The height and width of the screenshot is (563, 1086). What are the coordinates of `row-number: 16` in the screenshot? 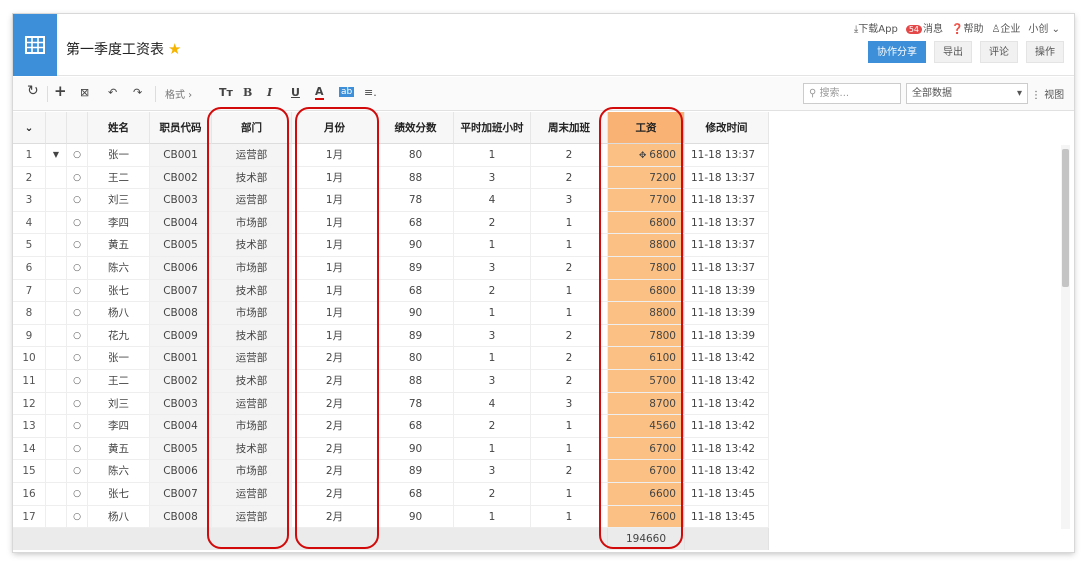 It's located at (29, 494).